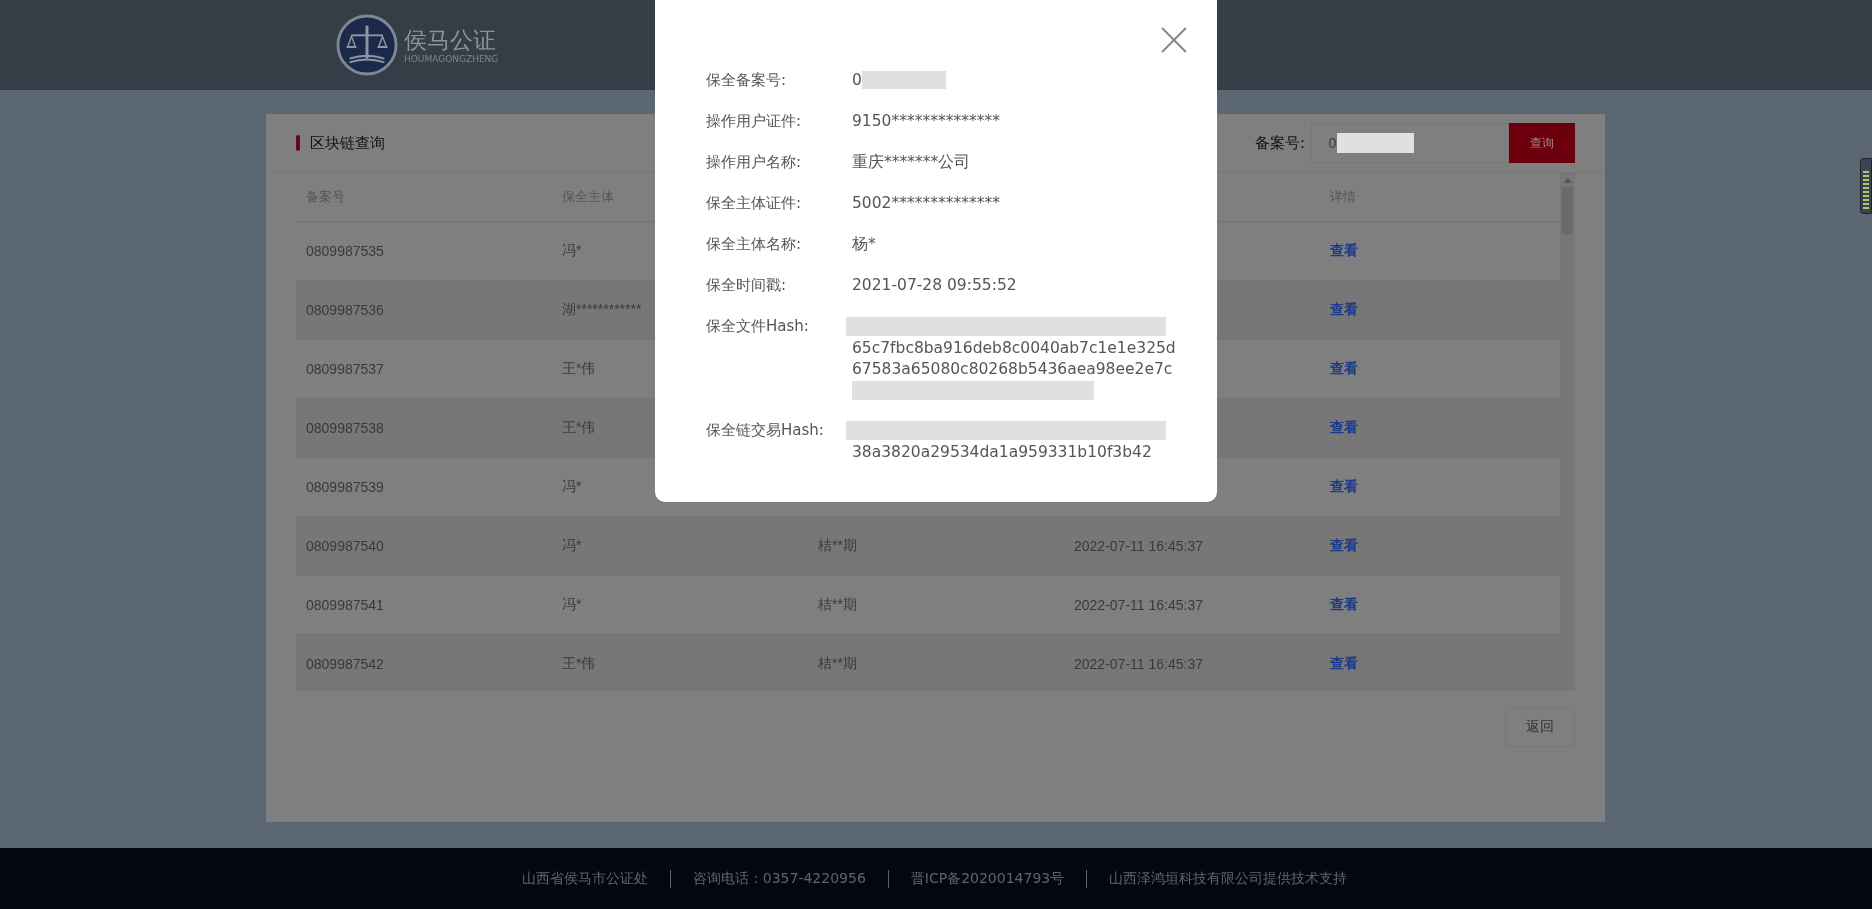 This screenshot has width=1872, height=909. I want to click on search-field: 0, so click(1410, 143).